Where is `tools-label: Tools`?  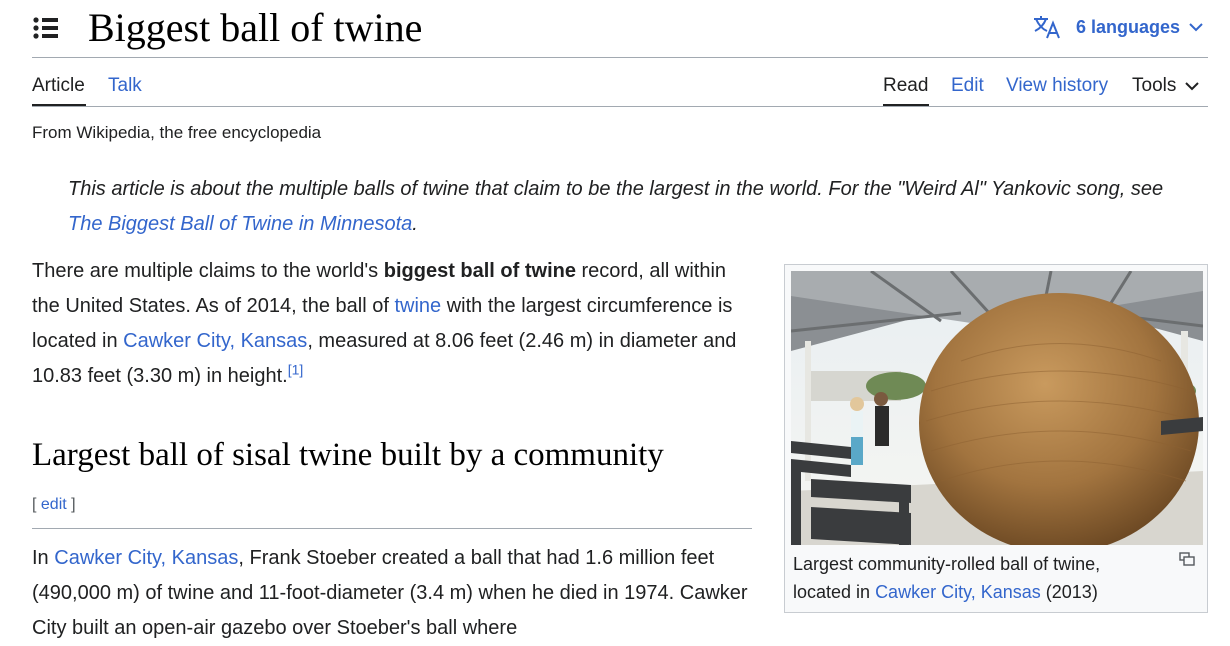 tools-label: Tools is located at coordinates (1154, 85).